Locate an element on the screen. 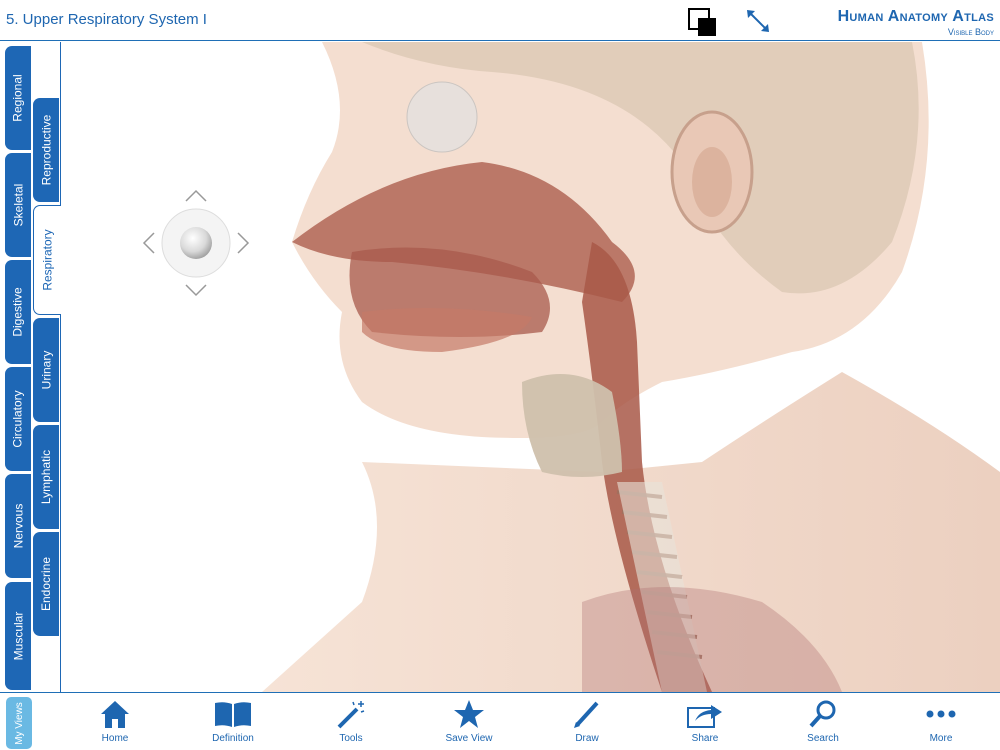 Image resolution: width=1000 pixels, height=750 pixels. tools-label: Tools is located at coordinates (351, 738).